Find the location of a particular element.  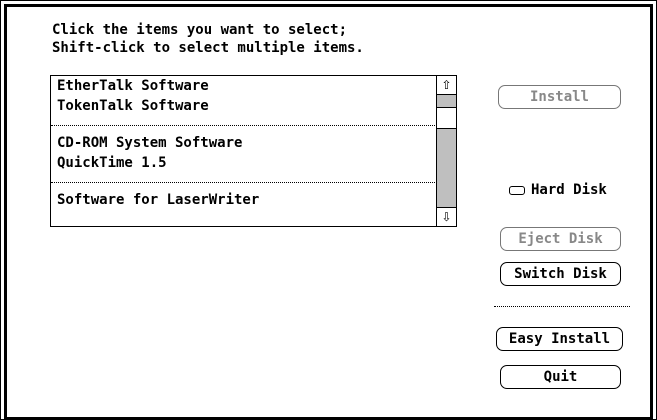

button-separator is located at coordinates (562, 306).